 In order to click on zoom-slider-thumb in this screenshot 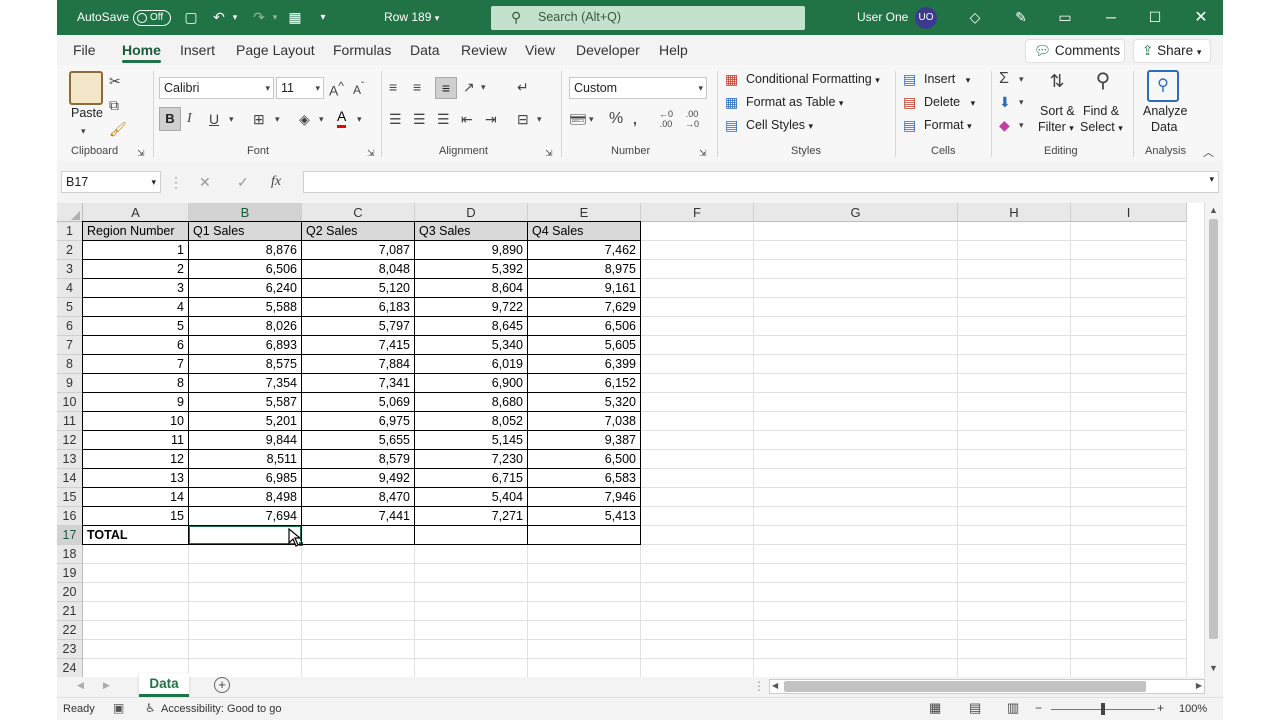, I will do `click(1103, 709)`.